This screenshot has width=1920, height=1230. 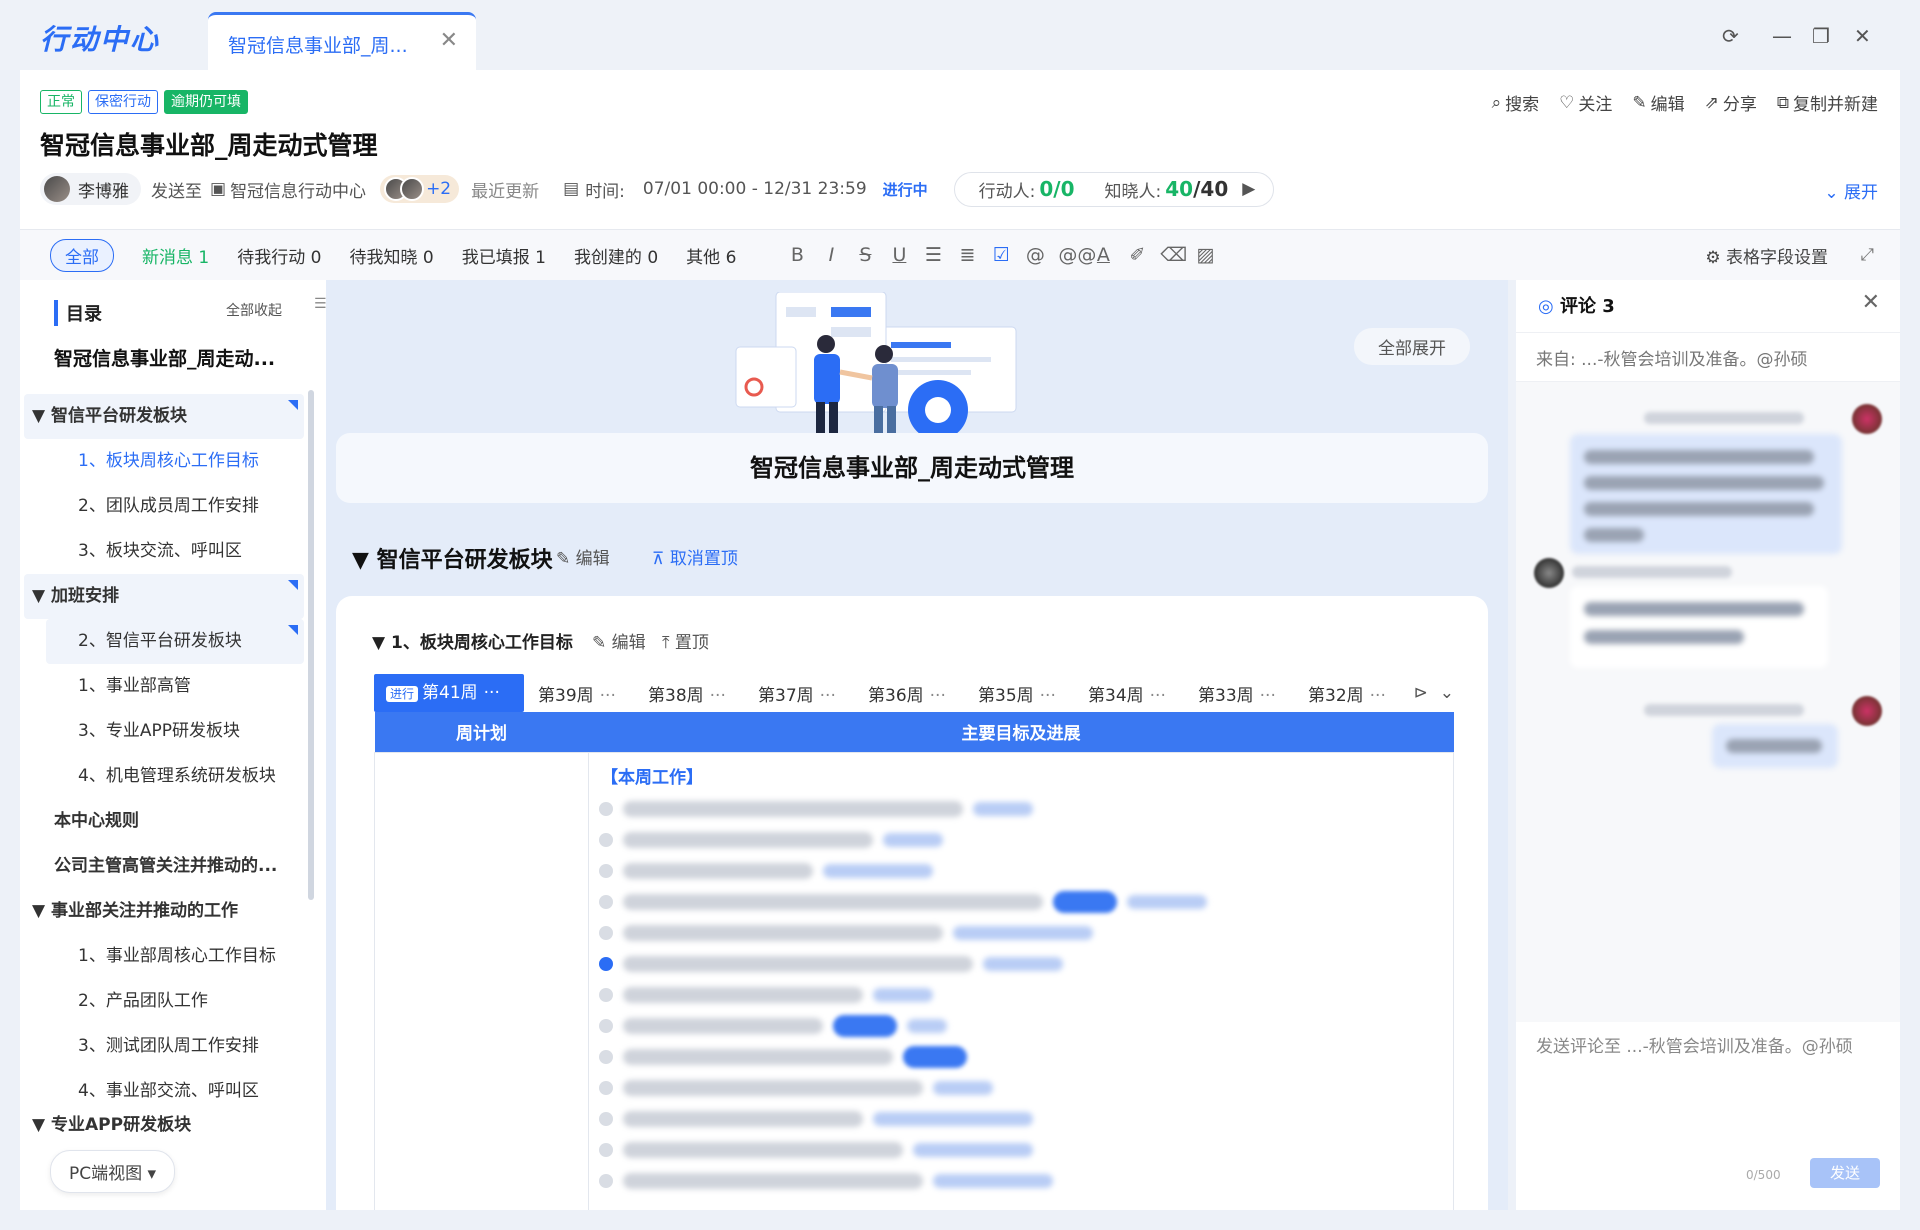 I want to click on people-counts: 行动人: 0/0 知晓人: 40/40 ▶, so click(x=1114, y=189).